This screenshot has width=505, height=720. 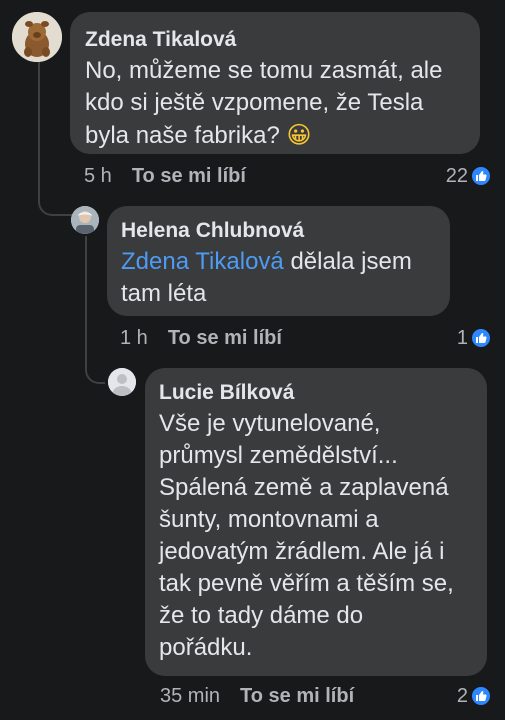 I want to click on comment-author: Helena Chlubnová, so click(x=278, y=231).